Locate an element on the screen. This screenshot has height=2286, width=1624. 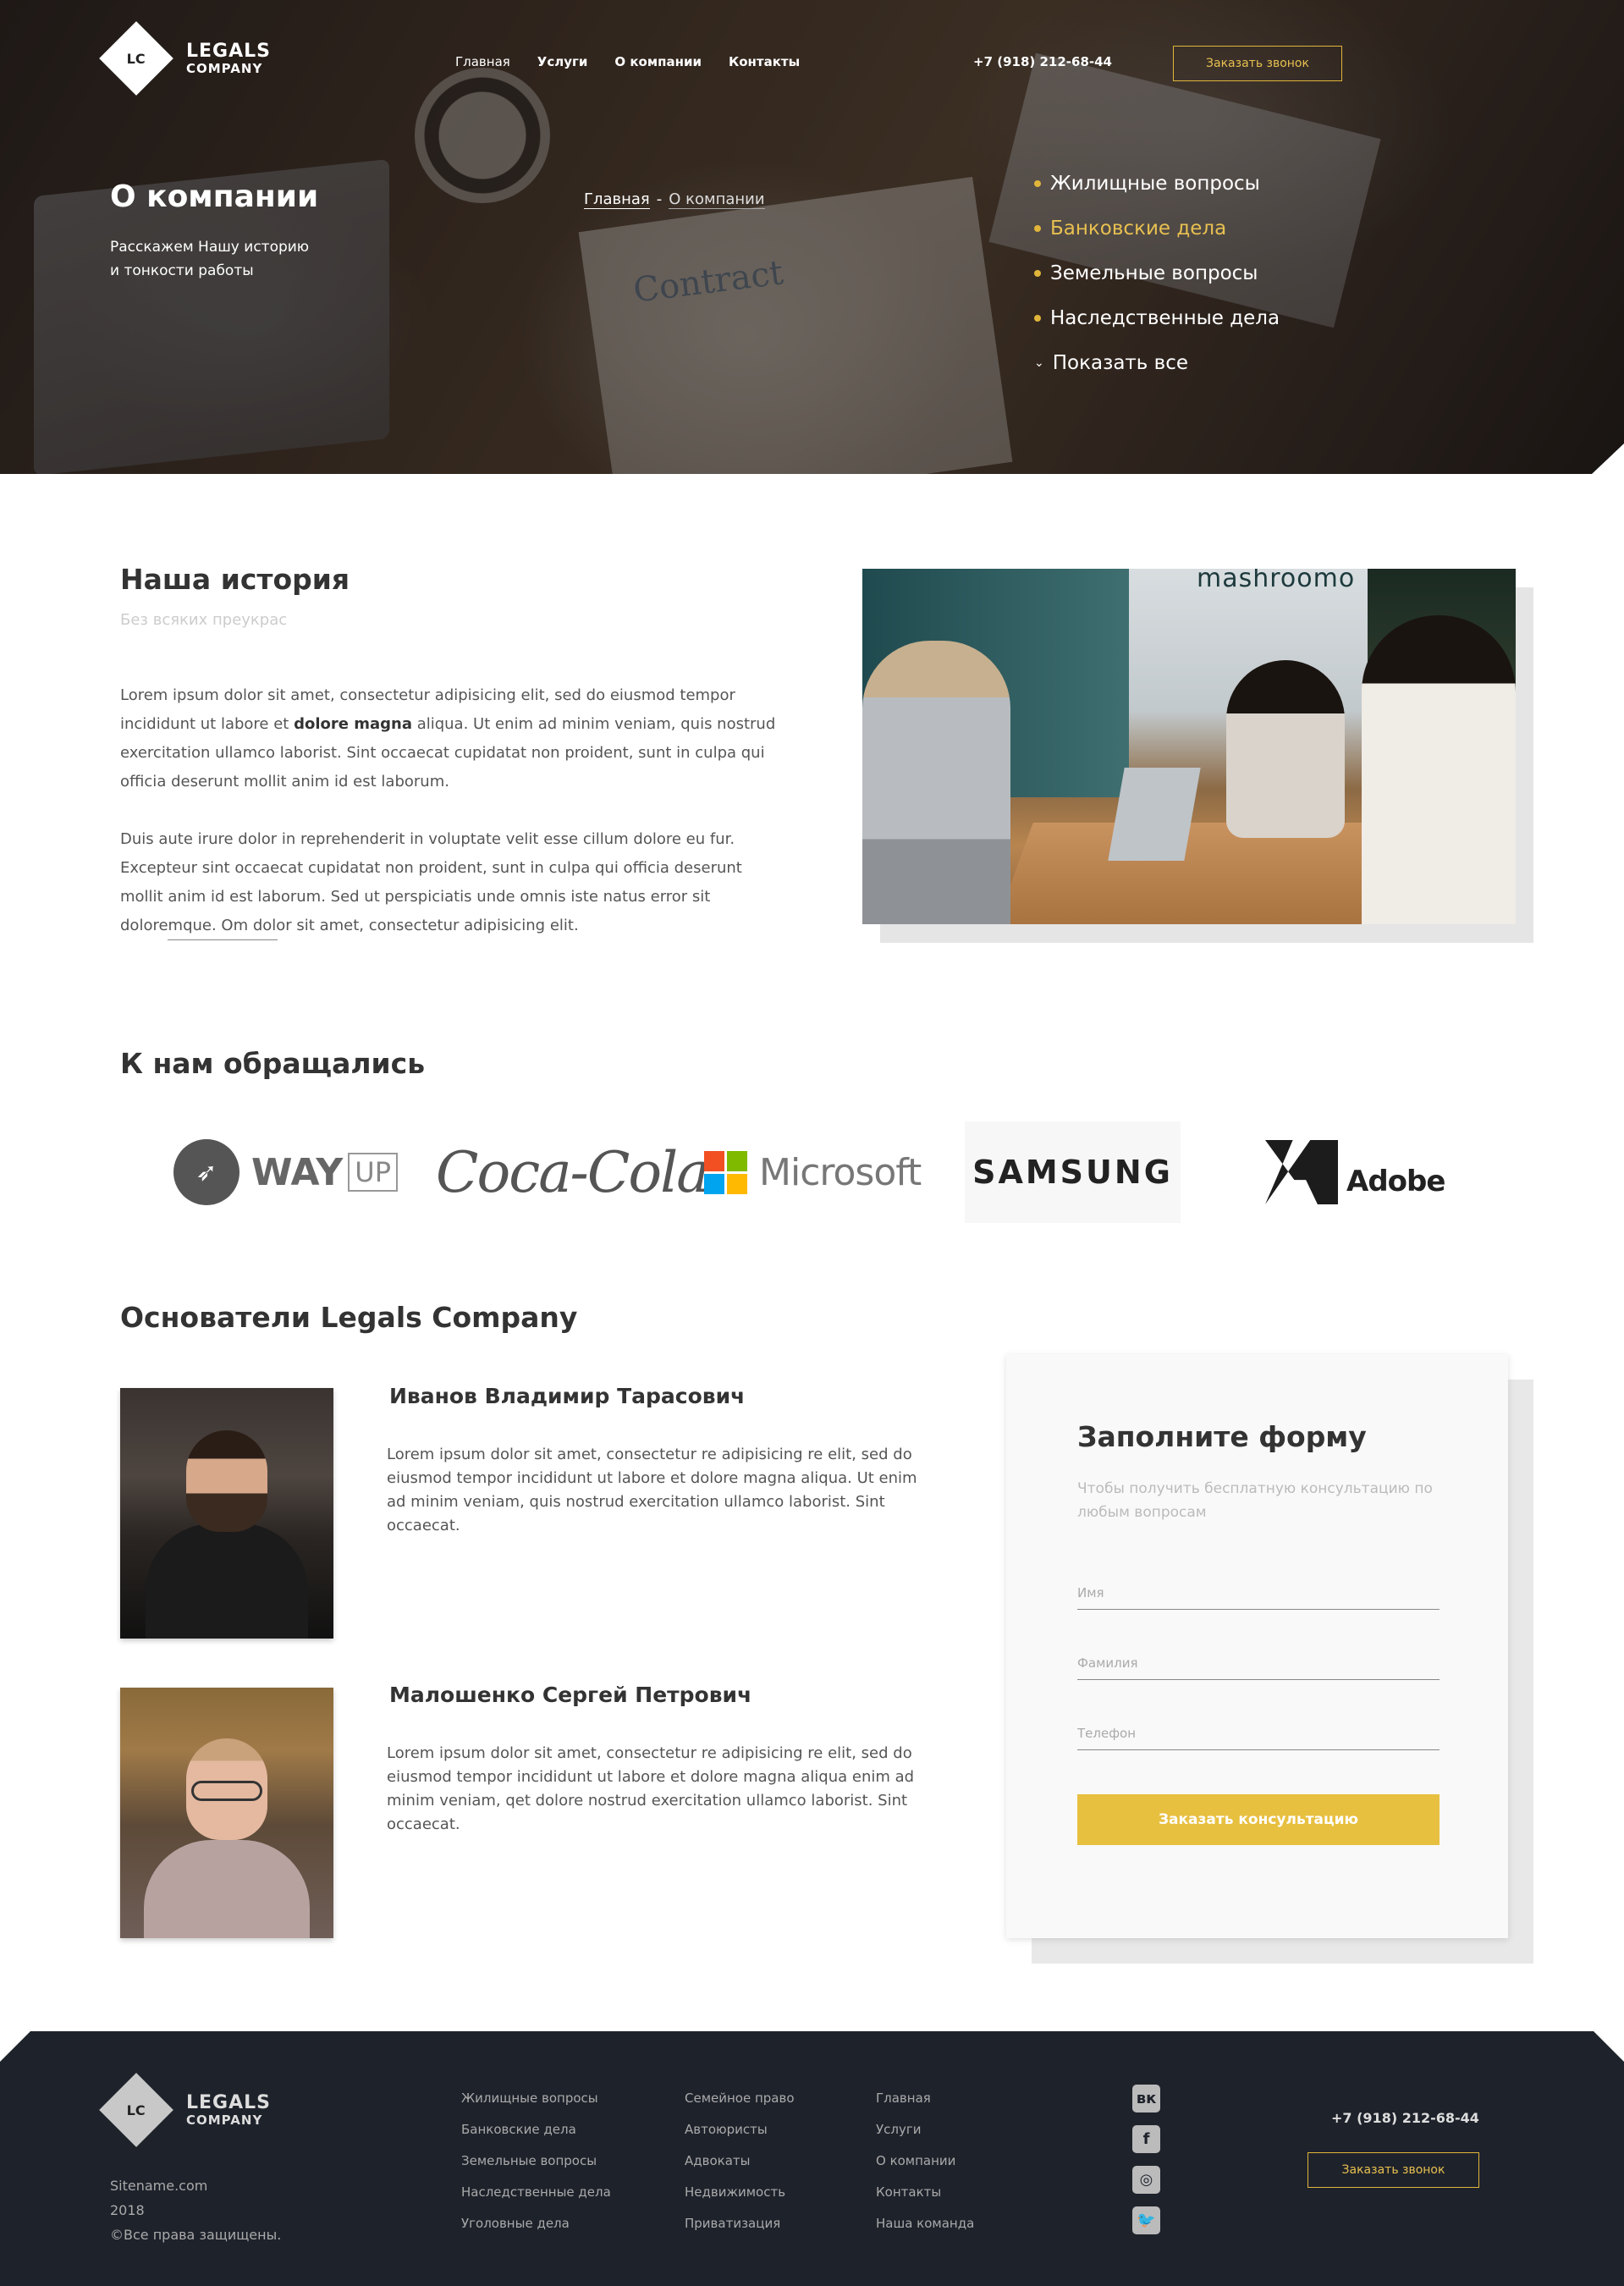
office-meeting-image: mashroomo is located at coordinates (1189, 746).